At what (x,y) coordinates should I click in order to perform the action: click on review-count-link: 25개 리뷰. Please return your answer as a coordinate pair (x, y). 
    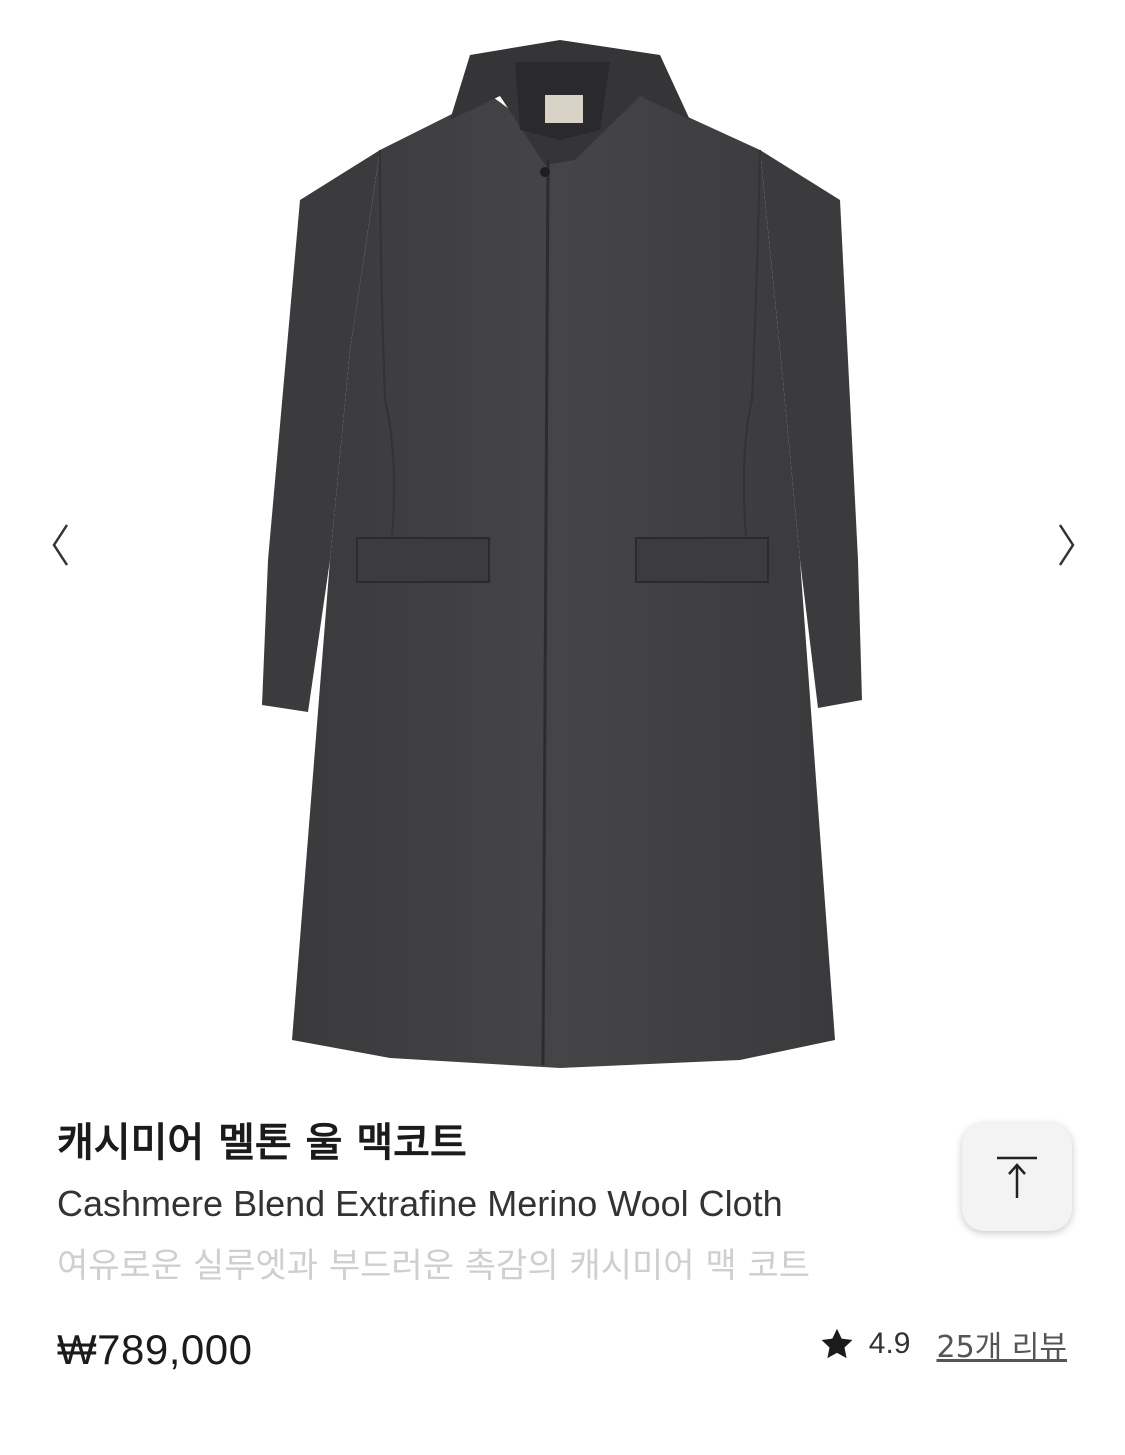
    Looking at the image, I should click on (1001, 1344).